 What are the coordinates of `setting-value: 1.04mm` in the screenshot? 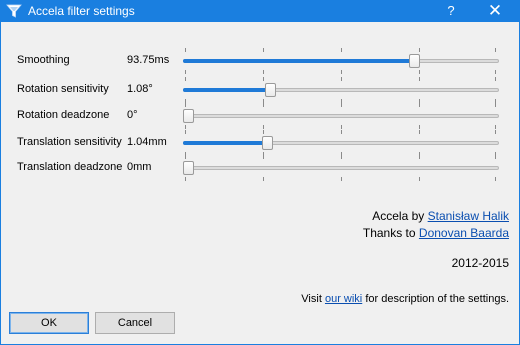 It's located at (147, 142).